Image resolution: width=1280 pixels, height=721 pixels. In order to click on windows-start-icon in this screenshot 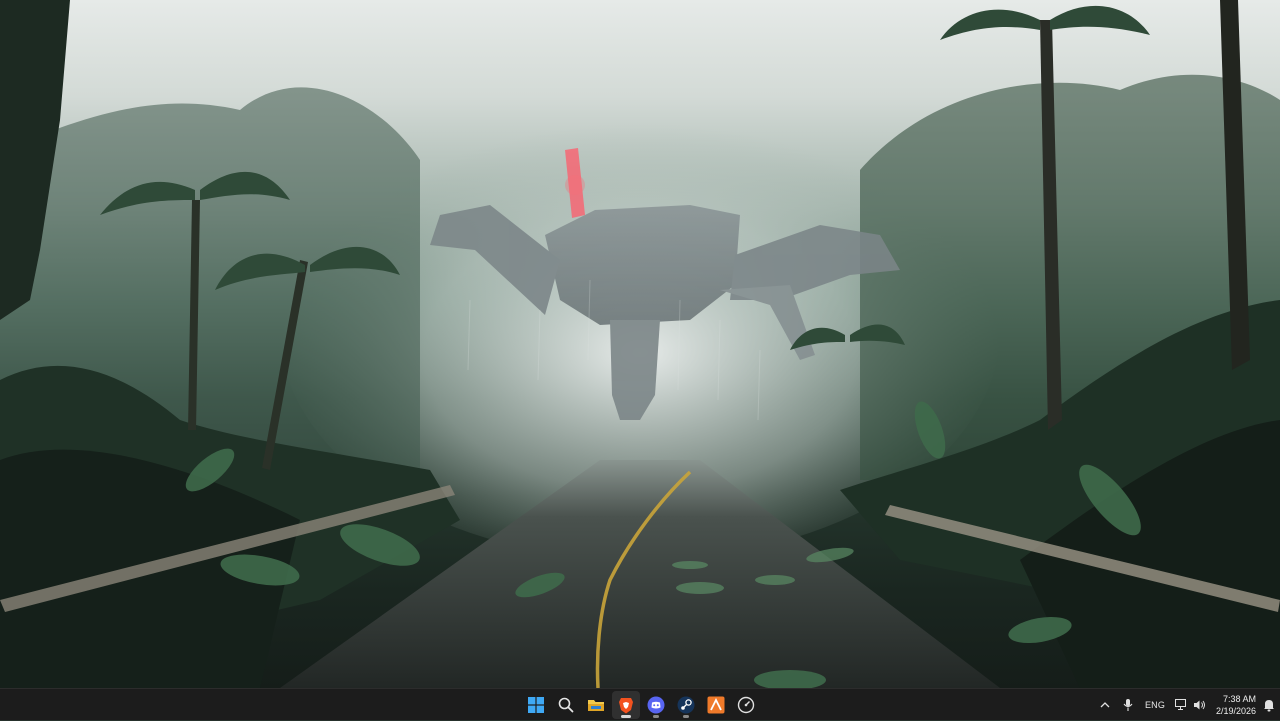, I will do `click(536, 705)`.